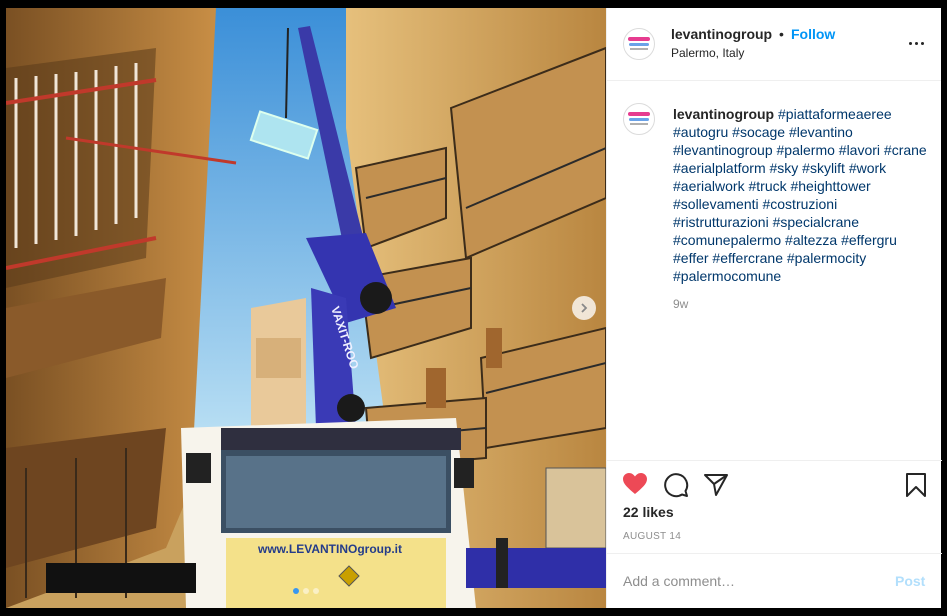 This screenshot has height=616, width=947. What do you see at coordinates (916, 485) in the screenshot?
I see `bookmark-icon` at bounding box center [916, 485].